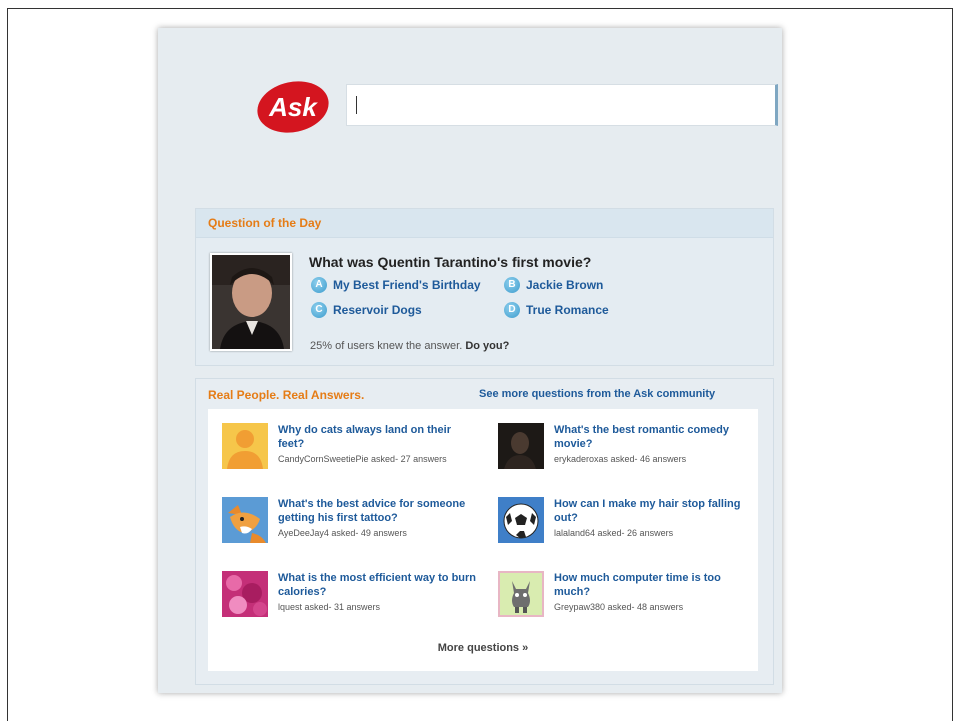 This screenshot has width=959, height=721. I want to click on qotd-option-d: D True Romance, so click(556, 310).